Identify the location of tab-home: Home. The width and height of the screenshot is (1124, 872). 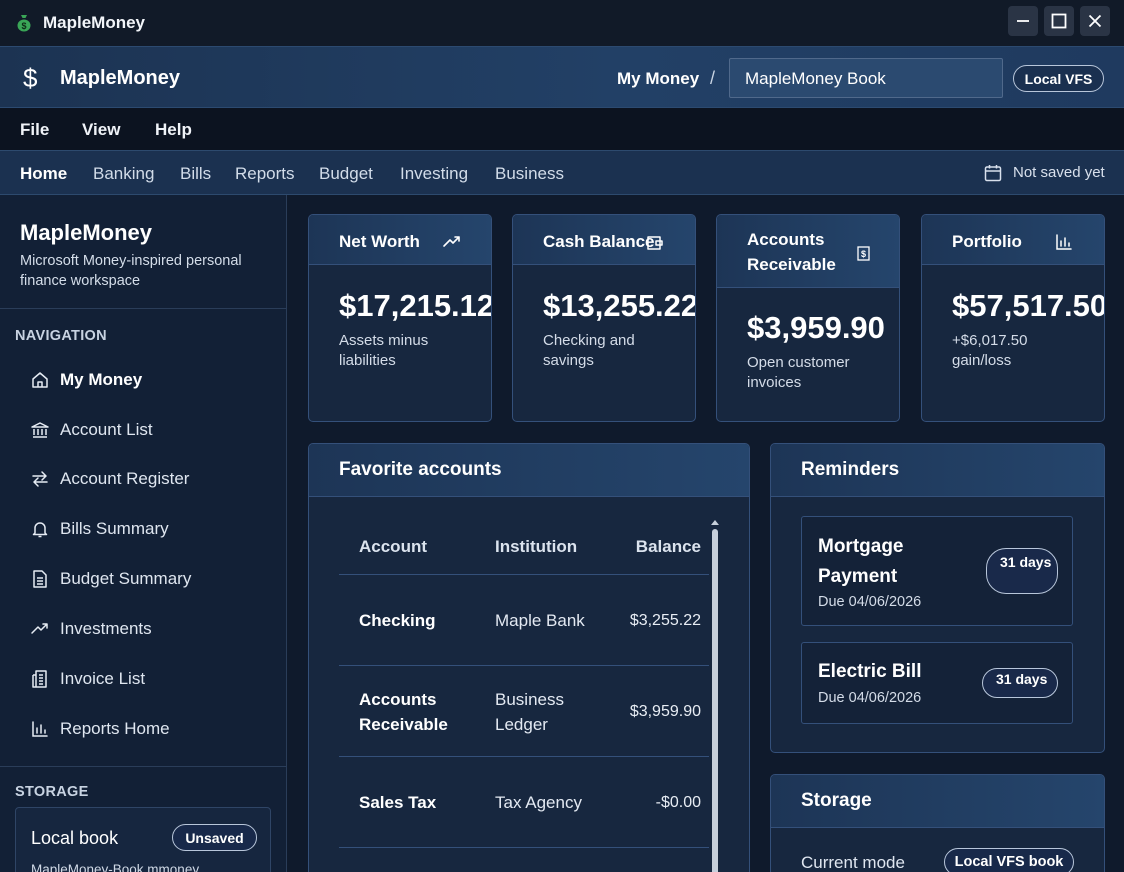
(43, 174).